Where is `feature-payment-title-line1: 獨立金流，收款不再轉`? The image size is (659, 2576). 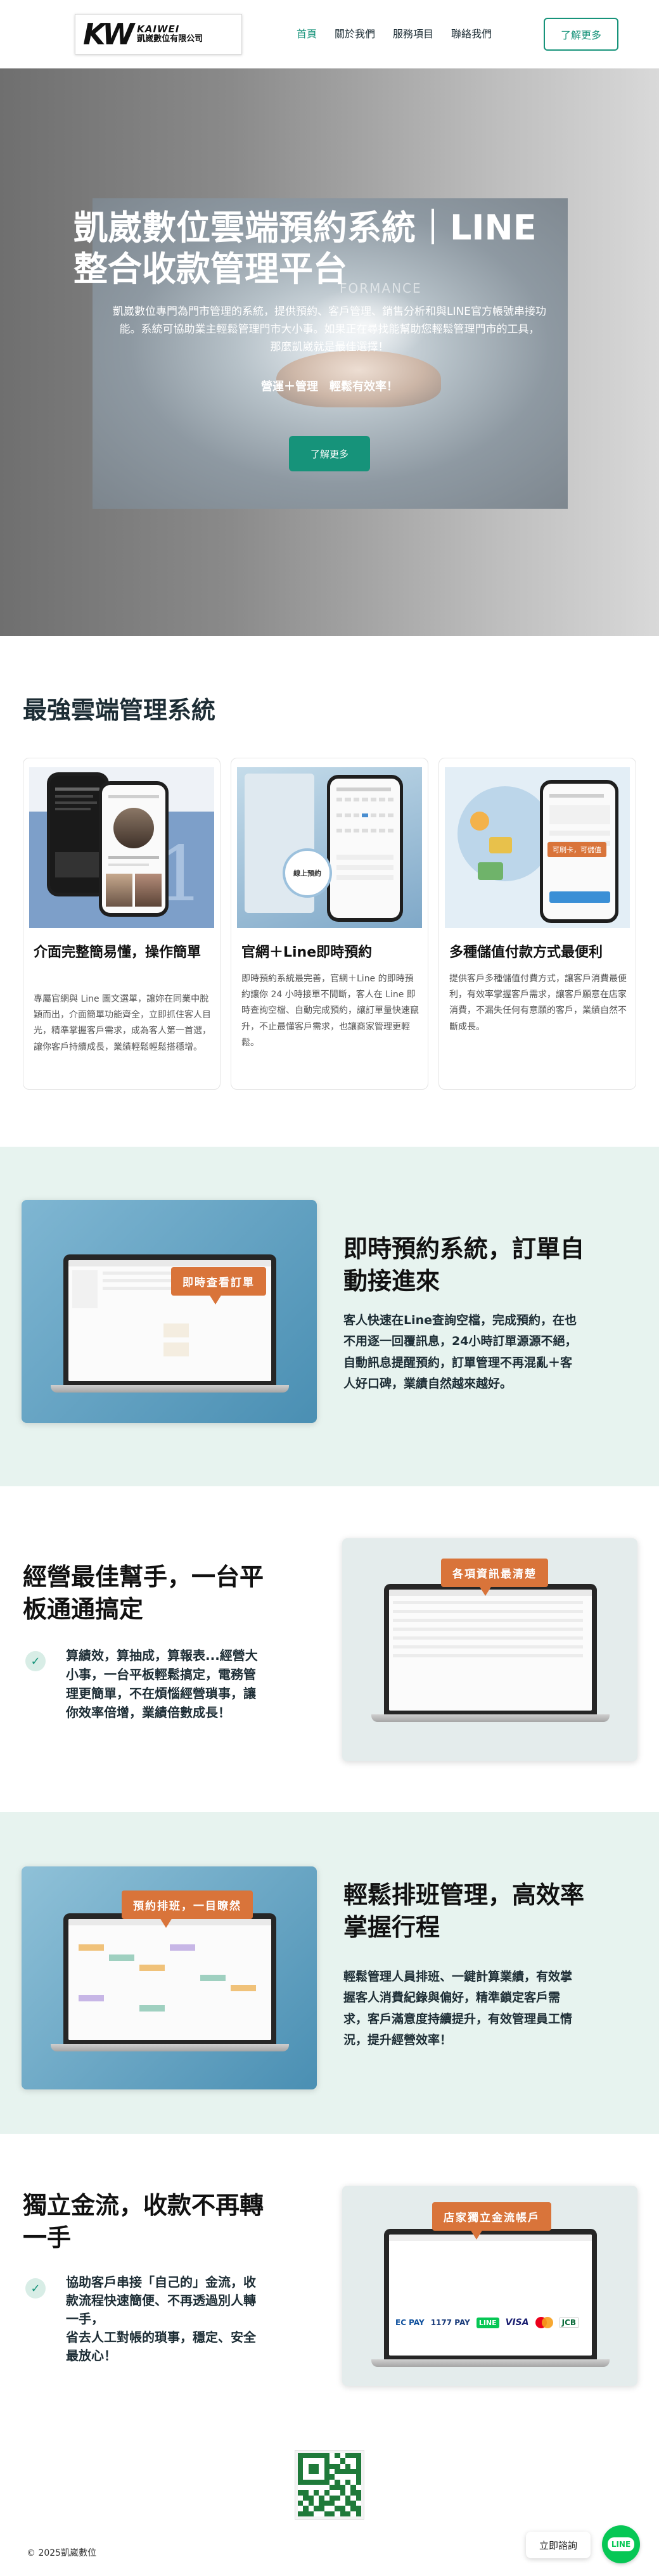
feature-payment-title-line1: 獨立金流，收款不再轉 is located at coordinates (143, 2205).